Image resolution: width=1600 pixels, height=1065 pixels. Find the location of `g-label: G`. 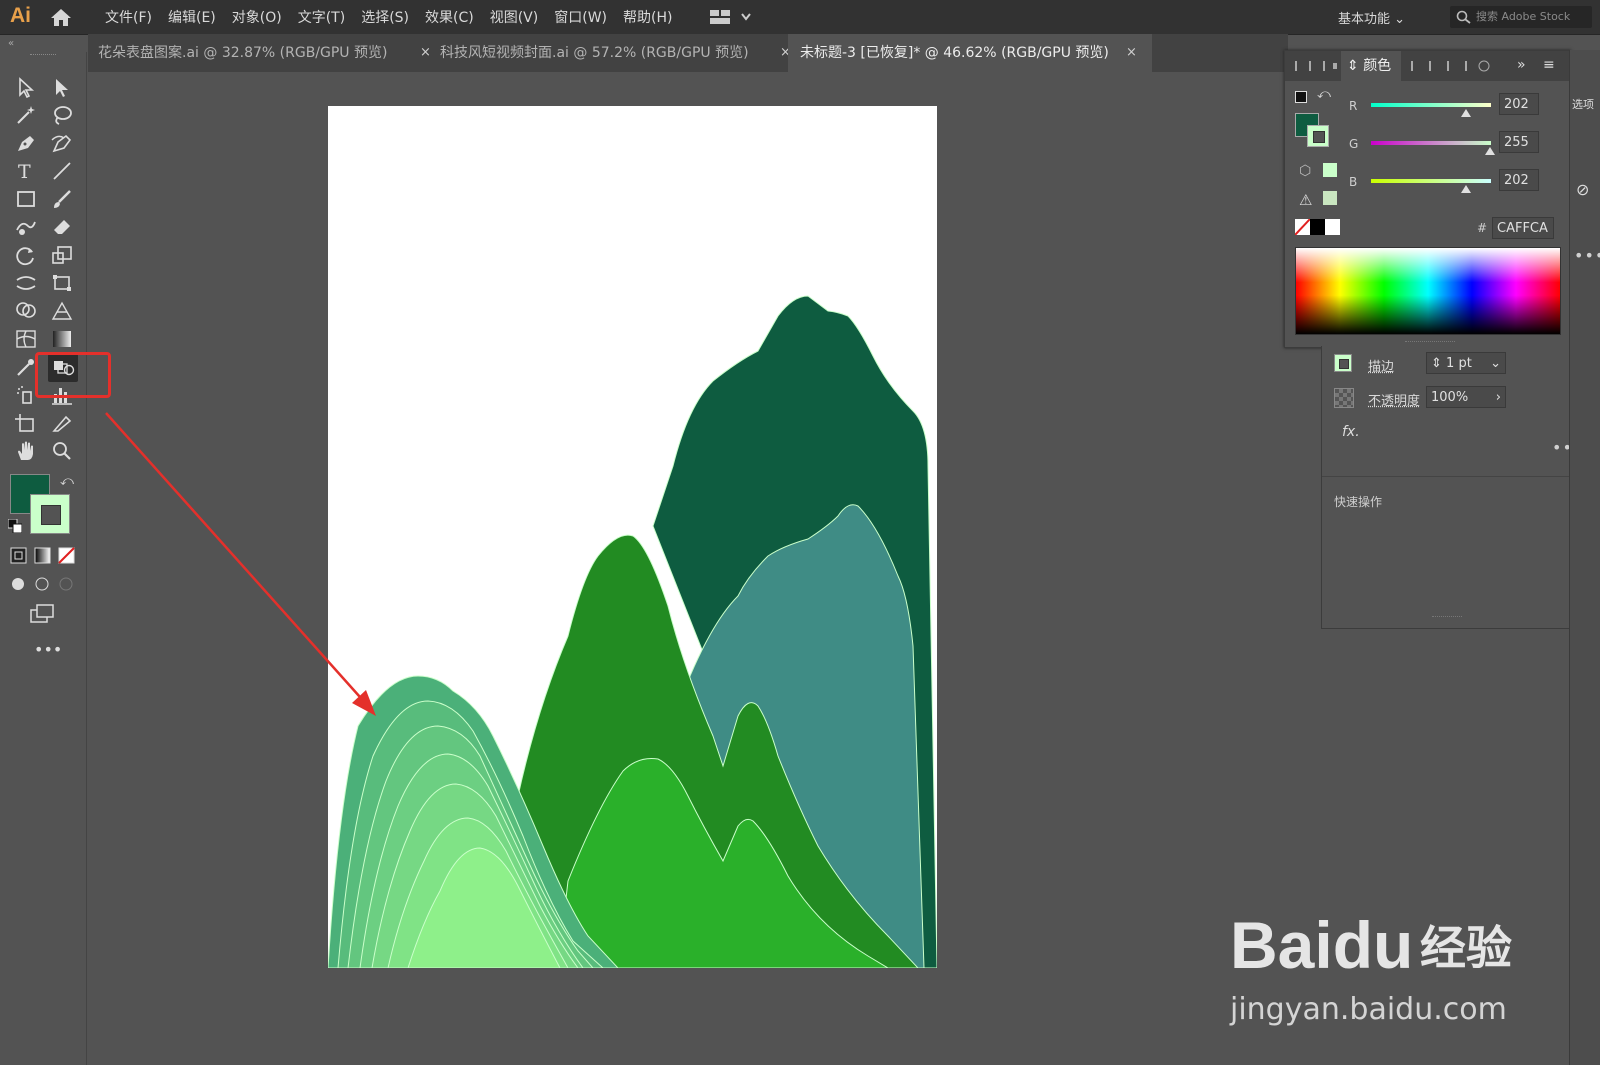

g-label: G is located at coordinates (1354, 144).